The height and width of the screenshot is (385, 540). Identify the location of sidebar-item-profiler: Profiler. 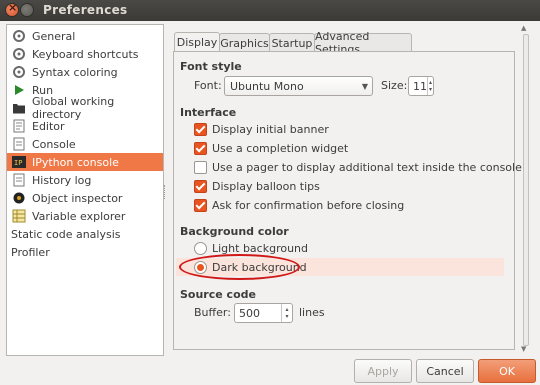
(85, 252).